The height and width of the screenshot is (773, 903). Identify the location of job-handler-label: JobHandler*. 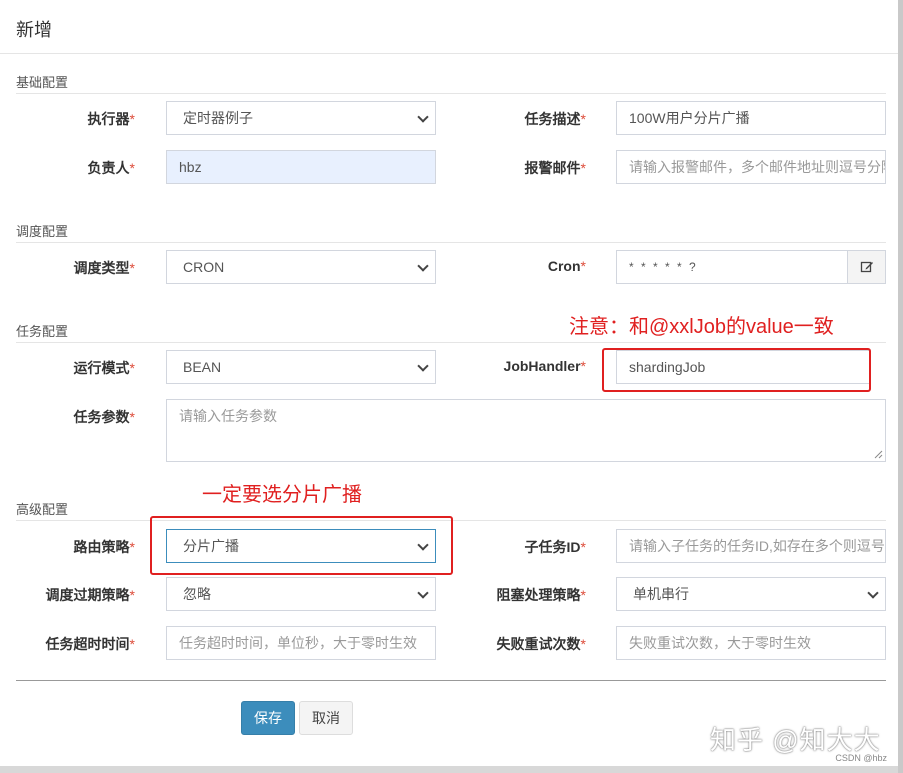
(544, 366).